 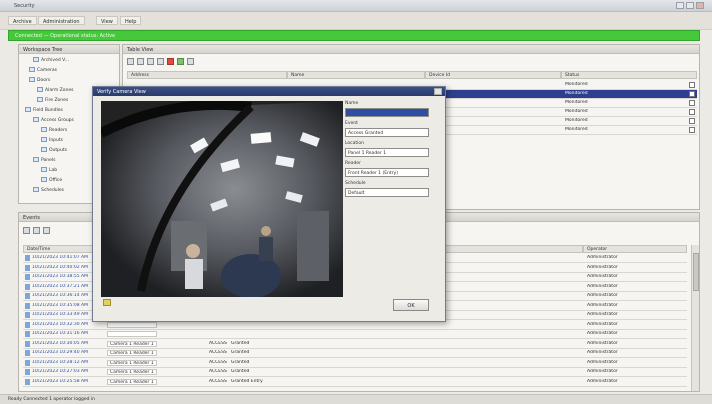 What do you see at coordinates (266, 325) in the screenshot?
I see `event-description` at bounding box center [266, 325].